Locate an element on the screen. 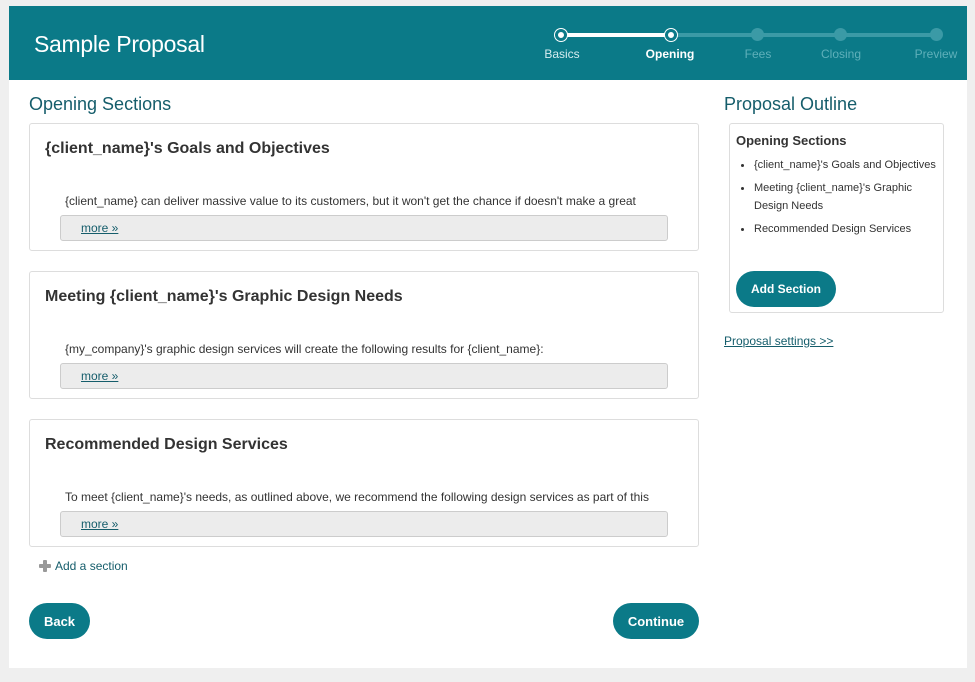 This screenshot has height=682, width=975. progress-stepper: Basics Opening Fees Closing Preview is located at coordinates (488, 43).